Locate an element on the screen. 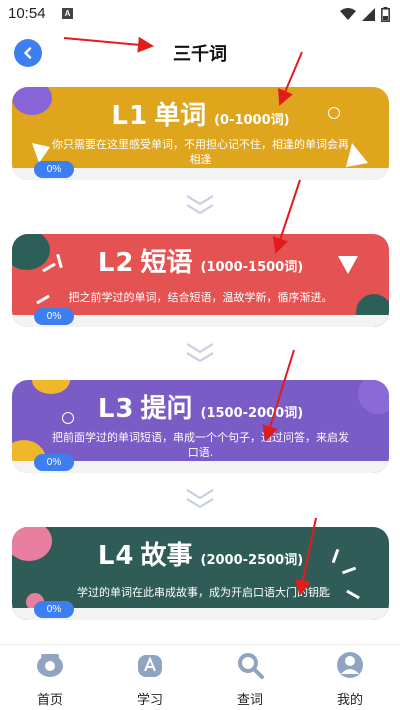  level-name: 短语 is located at coordinates (166, 263).